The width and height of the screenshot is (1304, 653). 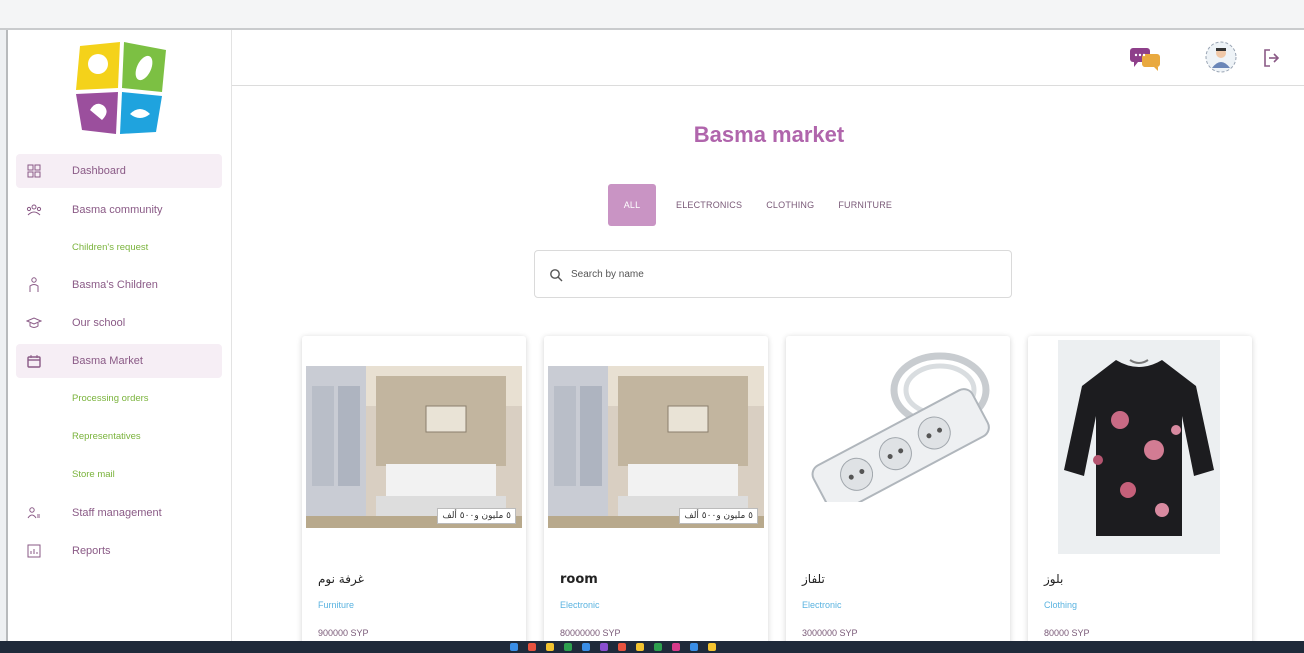 I want to click on sidebar-item-dashboard: Dashboard, so click(x=119, y=171).